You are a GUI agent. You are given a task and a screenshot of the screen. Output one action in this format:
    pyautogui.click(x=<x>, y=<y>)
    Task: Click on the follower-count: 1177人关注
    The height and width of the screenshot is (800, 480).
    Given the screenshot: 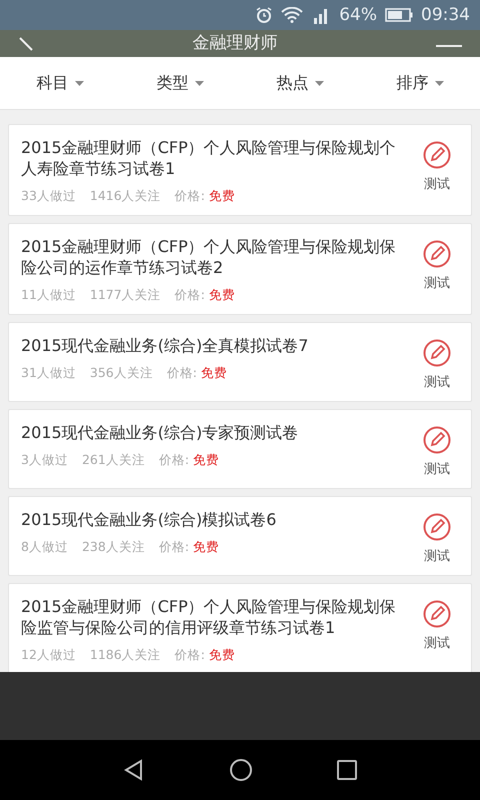 What is the action you would take?
    pyautogui.click(x=125, y=295)
    